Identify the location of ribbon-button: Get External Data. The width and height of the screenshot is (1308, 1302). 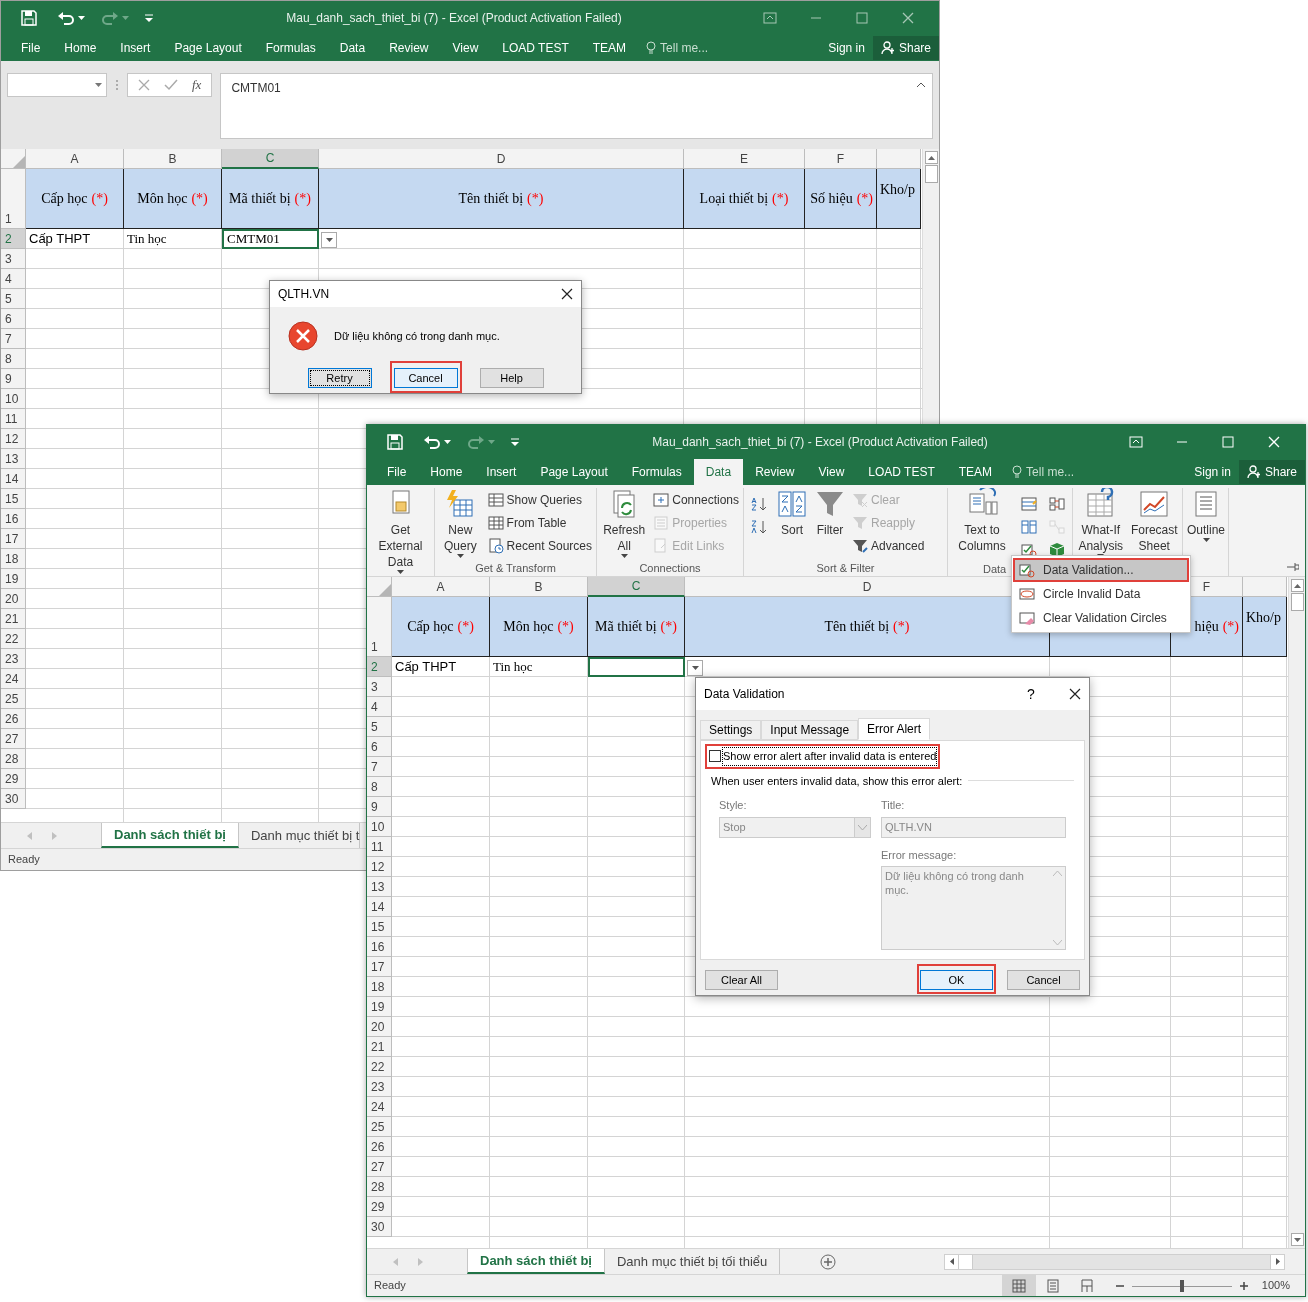
(400, 531).